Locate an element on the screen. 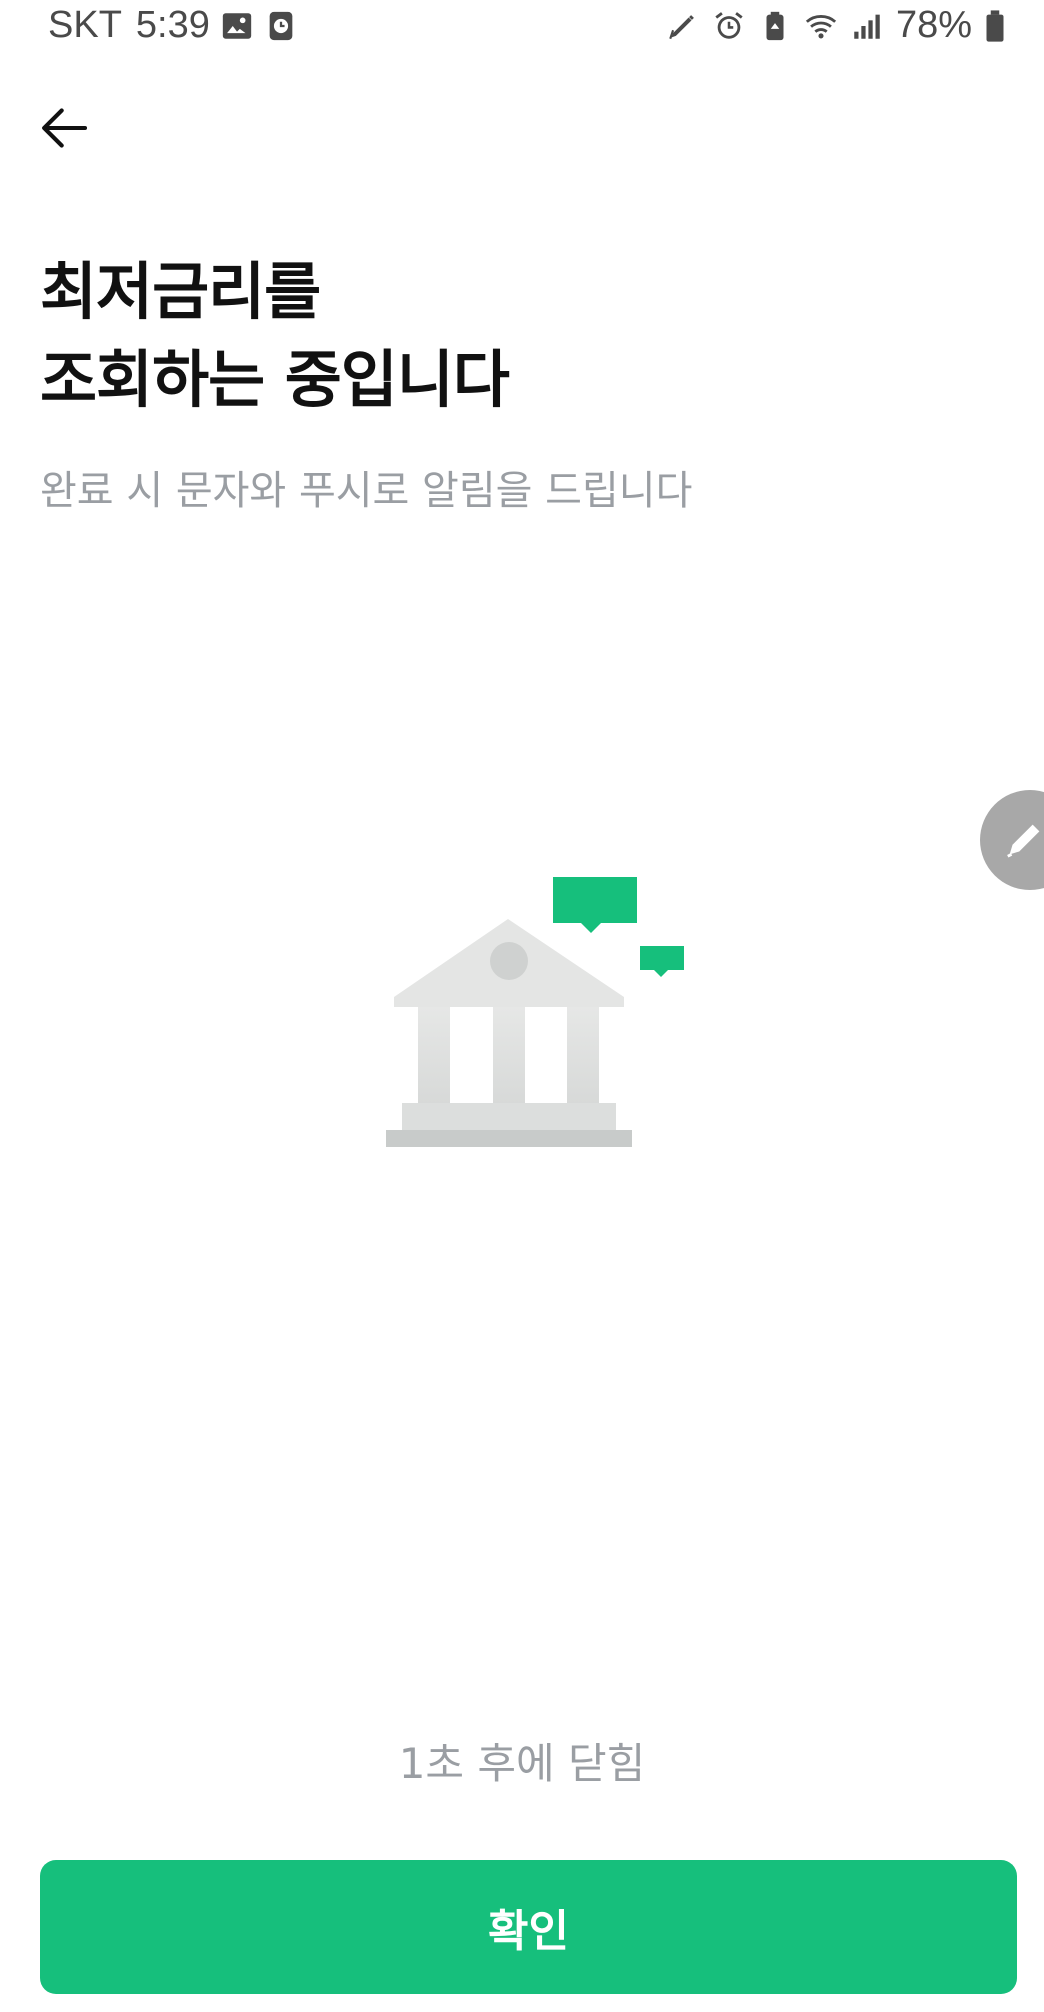 The height and width of the screenshot is (2012, 1044). pen-icon is located at coordinates (683, 26).